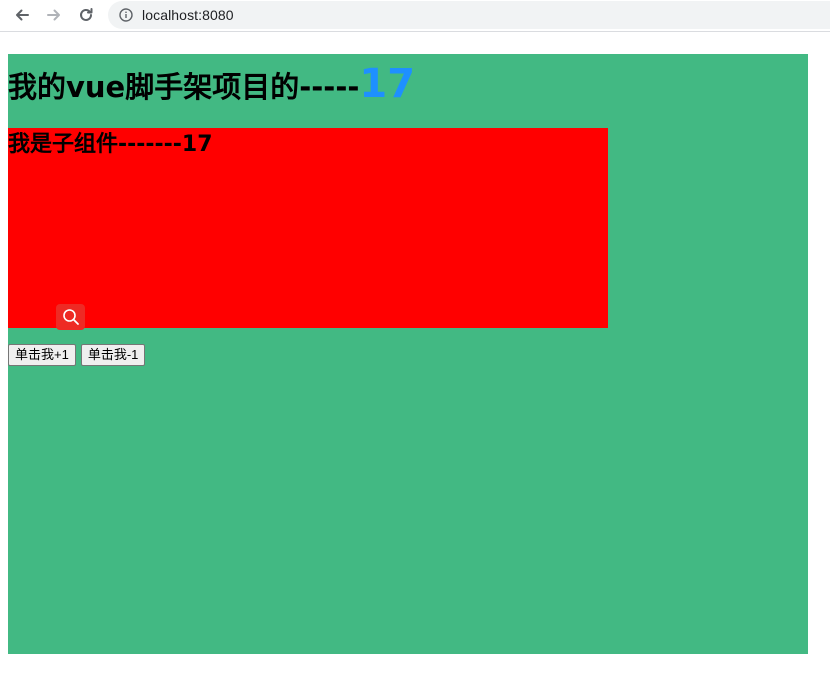 The height and width of the screenshot is (681, 830). What do you see at coordinates (469, 15) in the screenshot?
I see `address-bar: localhost:8080` at bounding box center [469, 15].